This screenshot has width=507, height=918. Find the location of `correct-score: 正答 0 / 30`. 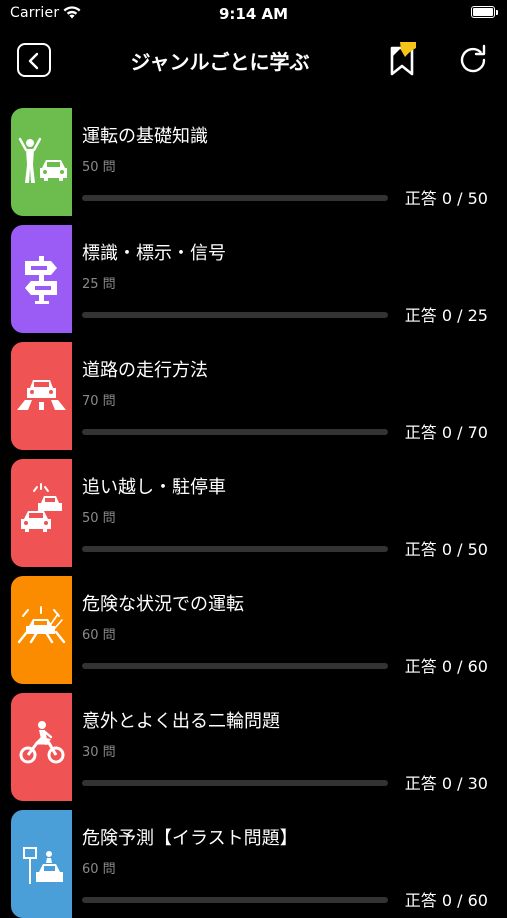

correct-score: 正答 0 / 30 is located at coordinates (446, 783).